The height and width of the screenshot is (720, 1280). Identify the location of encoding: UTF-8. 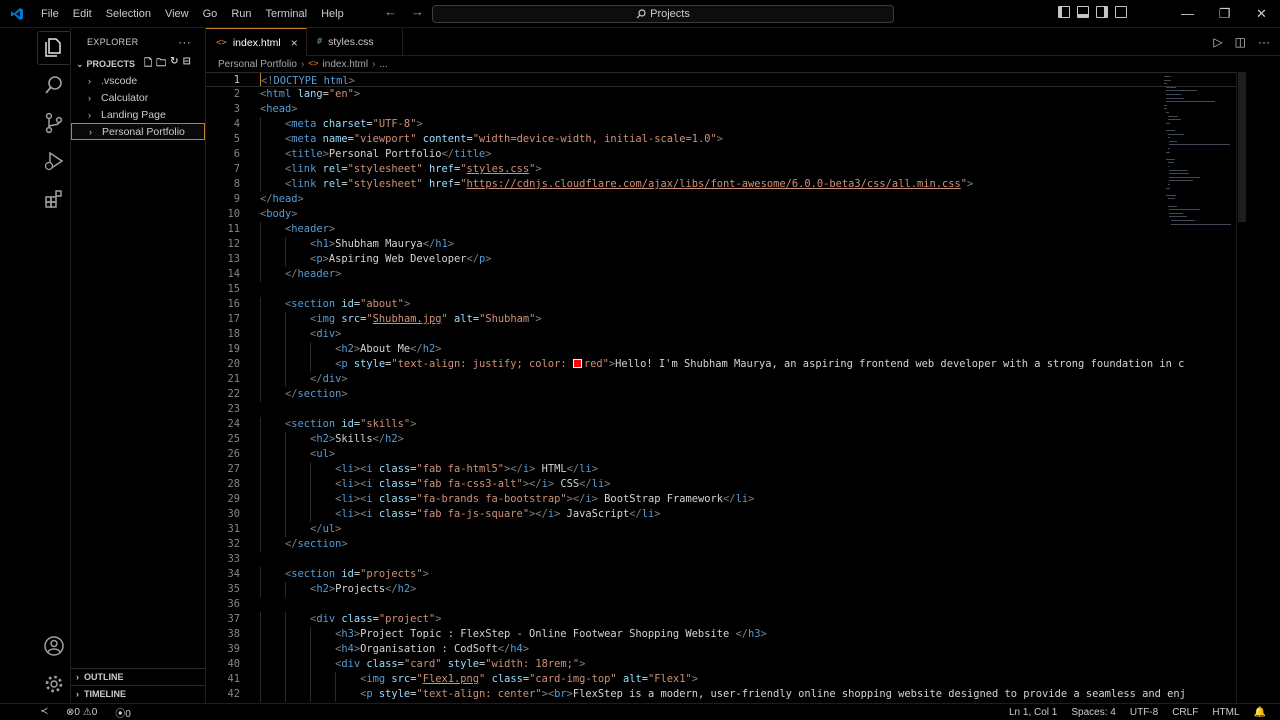
(1144, 712).